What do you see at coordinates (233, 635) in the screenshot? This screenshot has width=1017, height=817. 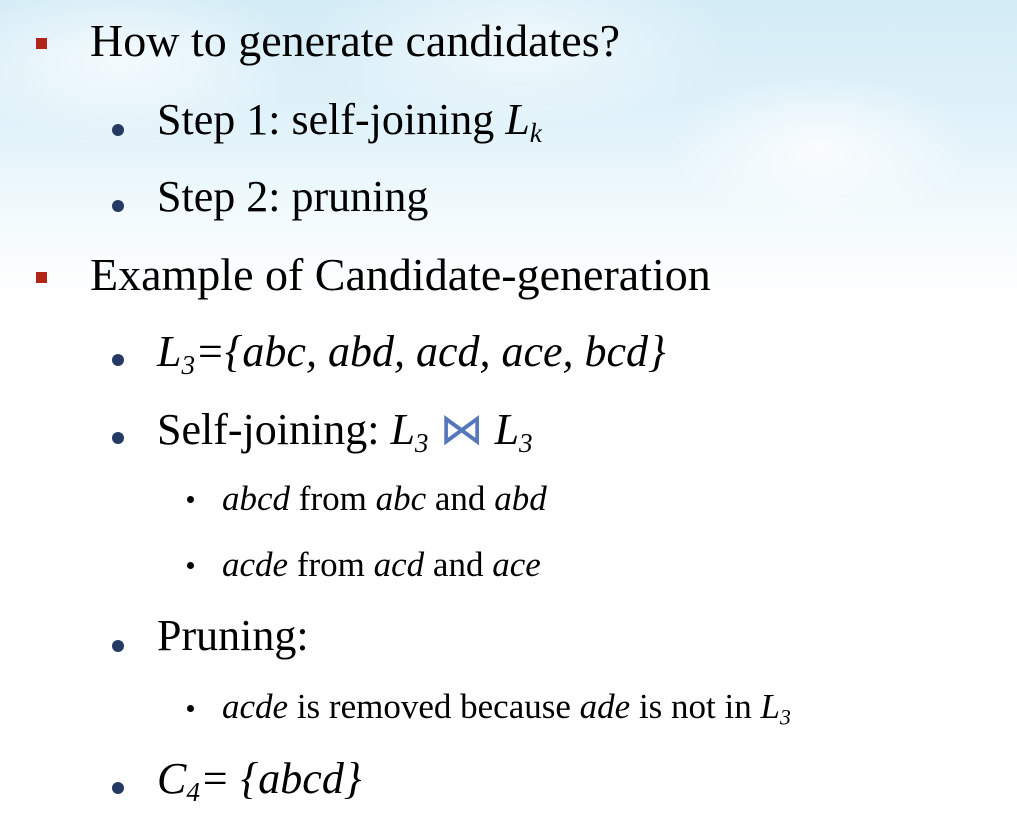 I see `bullet-pruning: Pruning:` at bounding box center [233, 635].